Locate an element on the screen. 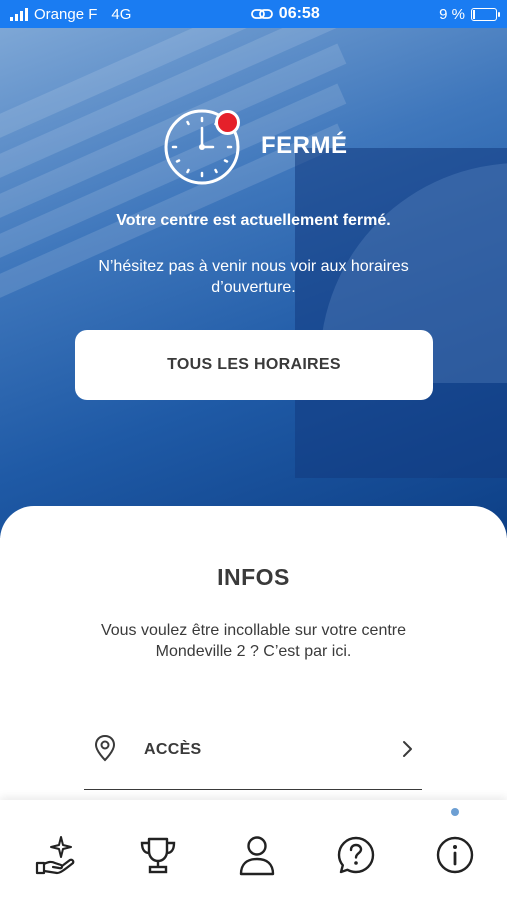 Image resolution: width=507 pixels, height=900 pixels. battery-percent: 9 % is located at coordinates (452, 14).